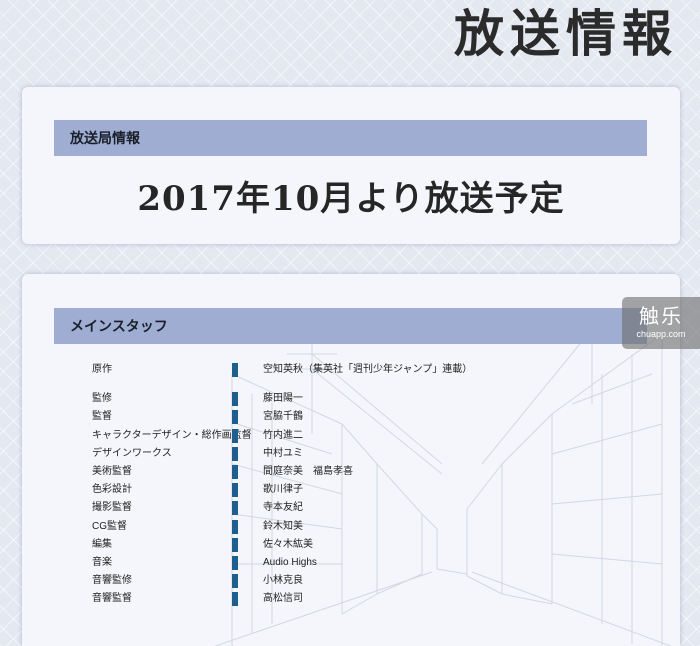 The width and height of the screenshot is (700, 646). I want to click on staff-name: 竹内進二, so click(283, 435).